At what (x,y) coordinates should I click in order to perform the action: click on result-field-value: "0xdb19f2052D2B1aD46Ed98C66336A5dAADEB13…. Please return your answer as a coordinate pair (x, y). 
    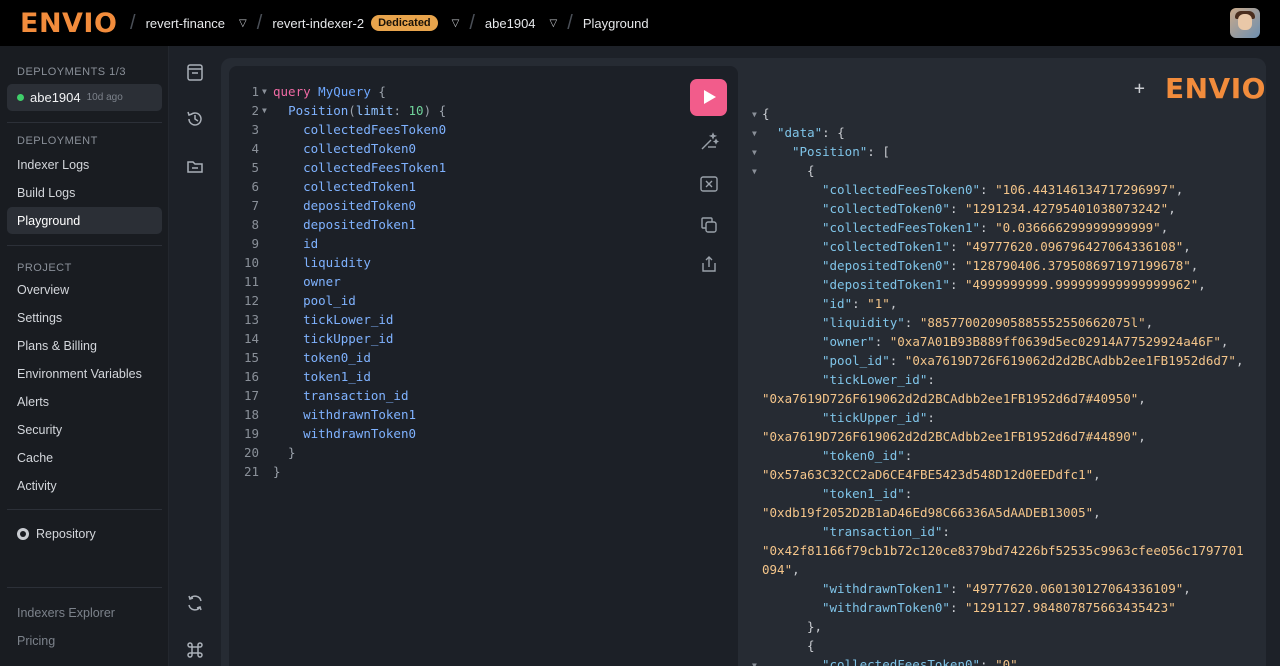
    Looking at the image, I should click on (931, 512).